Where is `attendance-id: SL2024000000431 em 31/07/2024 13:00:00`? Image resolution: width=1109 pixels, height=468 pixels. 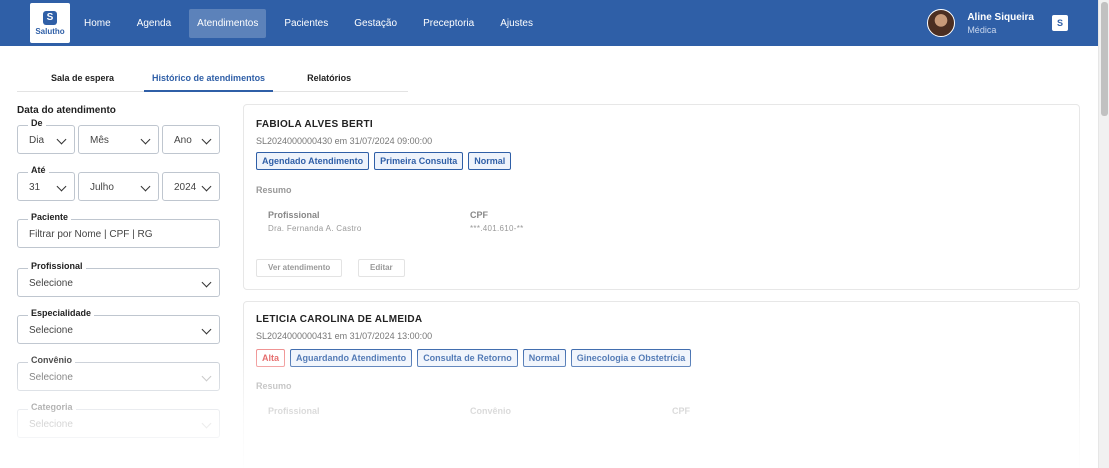 attendance-id: SL2024000000431 em 31/07/2024 13:00:00 is located at coordinates (344, 336).